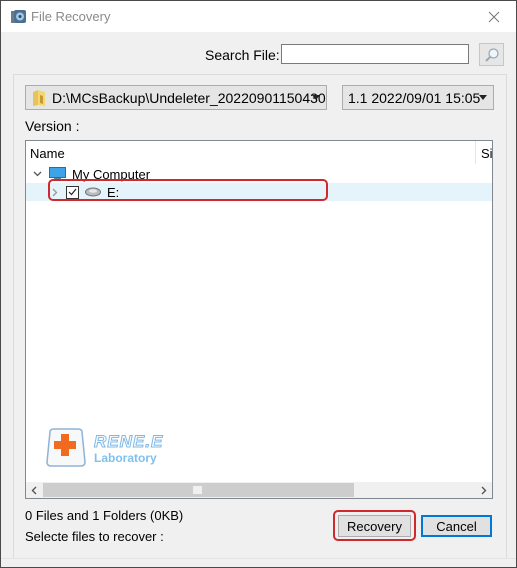 The width and height of the screenshot is (517, 568). What do you see at coordinates (189, 97) in the screenshot?
I see `backup-path-value: D:\MCsBackup\Undeleter_20220901150430` at bounding box center [189, 97].